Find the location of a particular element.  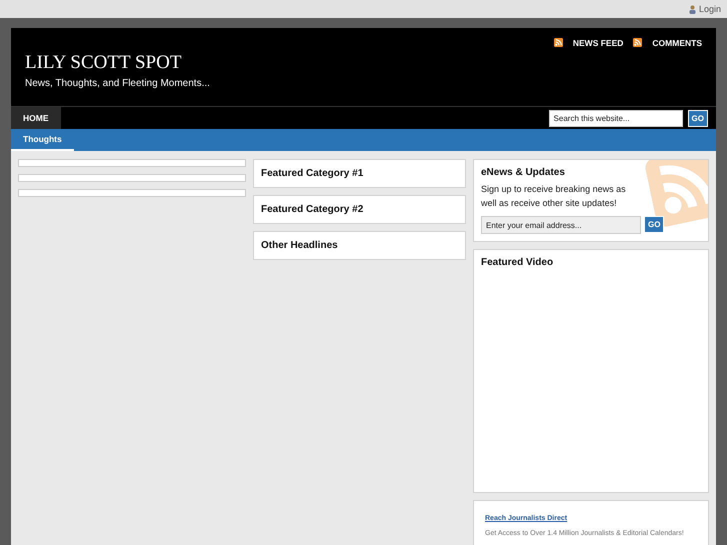

user-icon is located at coordinates (692, 9).